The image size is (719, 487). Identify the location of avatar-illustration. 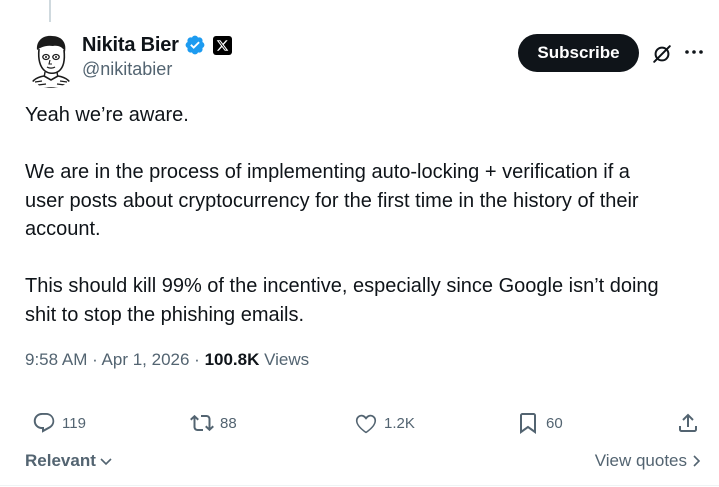
(51, 59).